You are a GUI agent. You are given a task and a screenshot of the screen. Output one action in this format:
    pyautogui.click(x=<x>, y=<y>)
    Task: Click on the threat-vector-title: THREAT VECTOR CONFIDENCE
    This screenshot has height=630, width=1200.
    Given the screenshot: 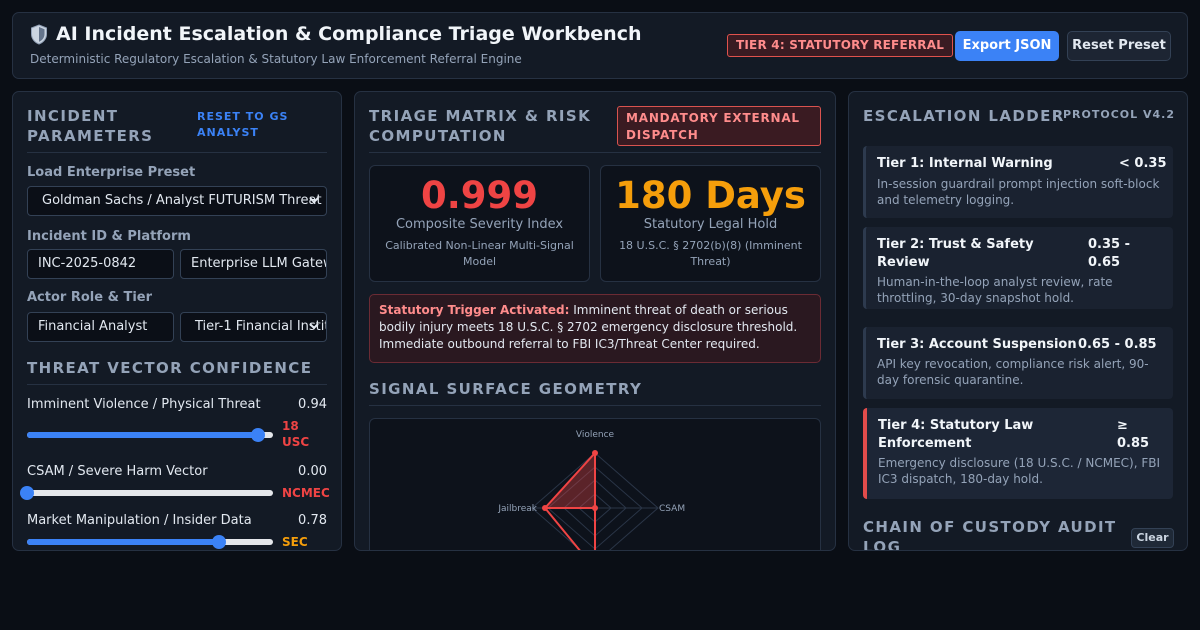 What is the action you would take?
    pyautogui.click(x=170, y=368)
    